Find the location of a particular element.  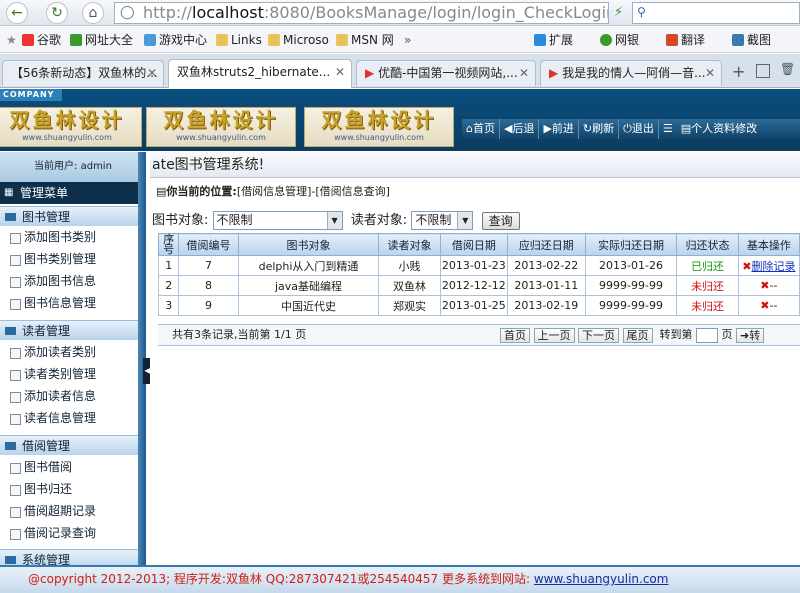

sidebar-section-readers: 读者管理 is located at coordinates (69, 330).